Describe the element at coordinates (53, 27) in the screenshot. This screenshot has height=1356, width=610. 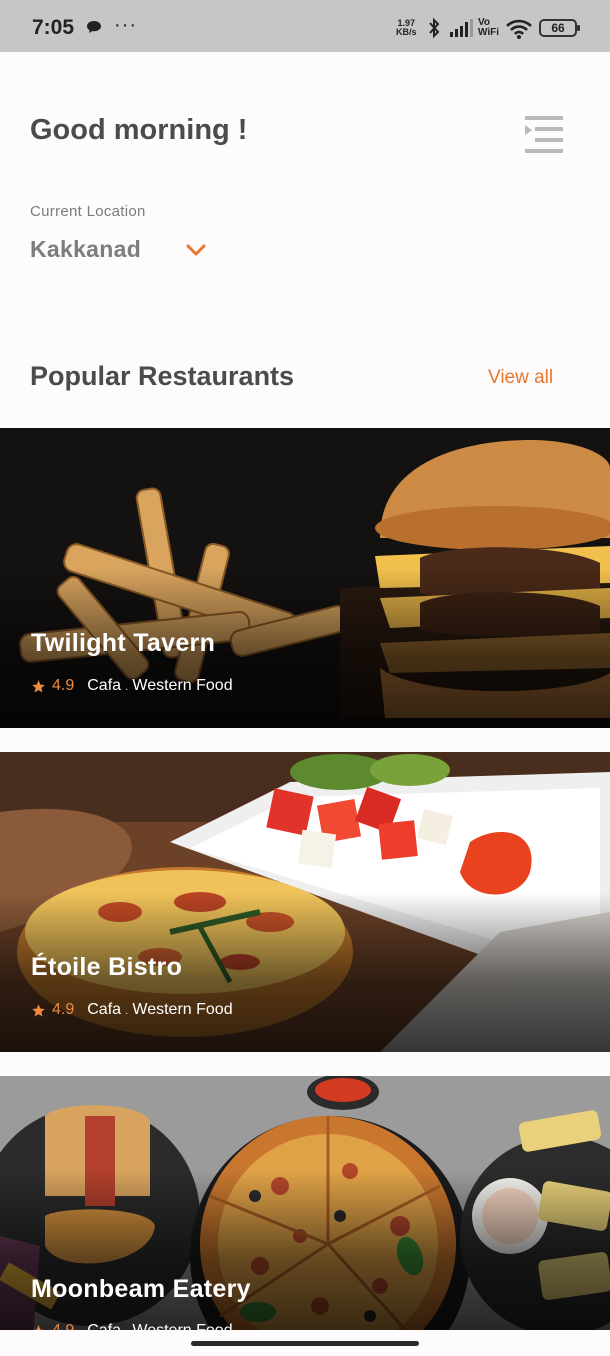
I see `status-time: 7:05` at that location.